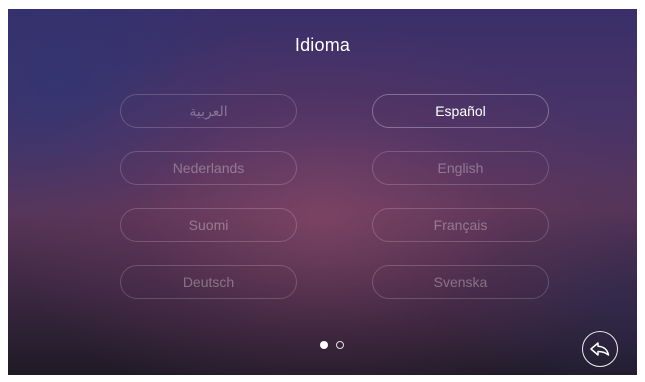 This screenshot has width=645, height=382. Describe the element at coordinates (208, 282) in the screenshot. I see `language-option-german: Deutsch` at that location.